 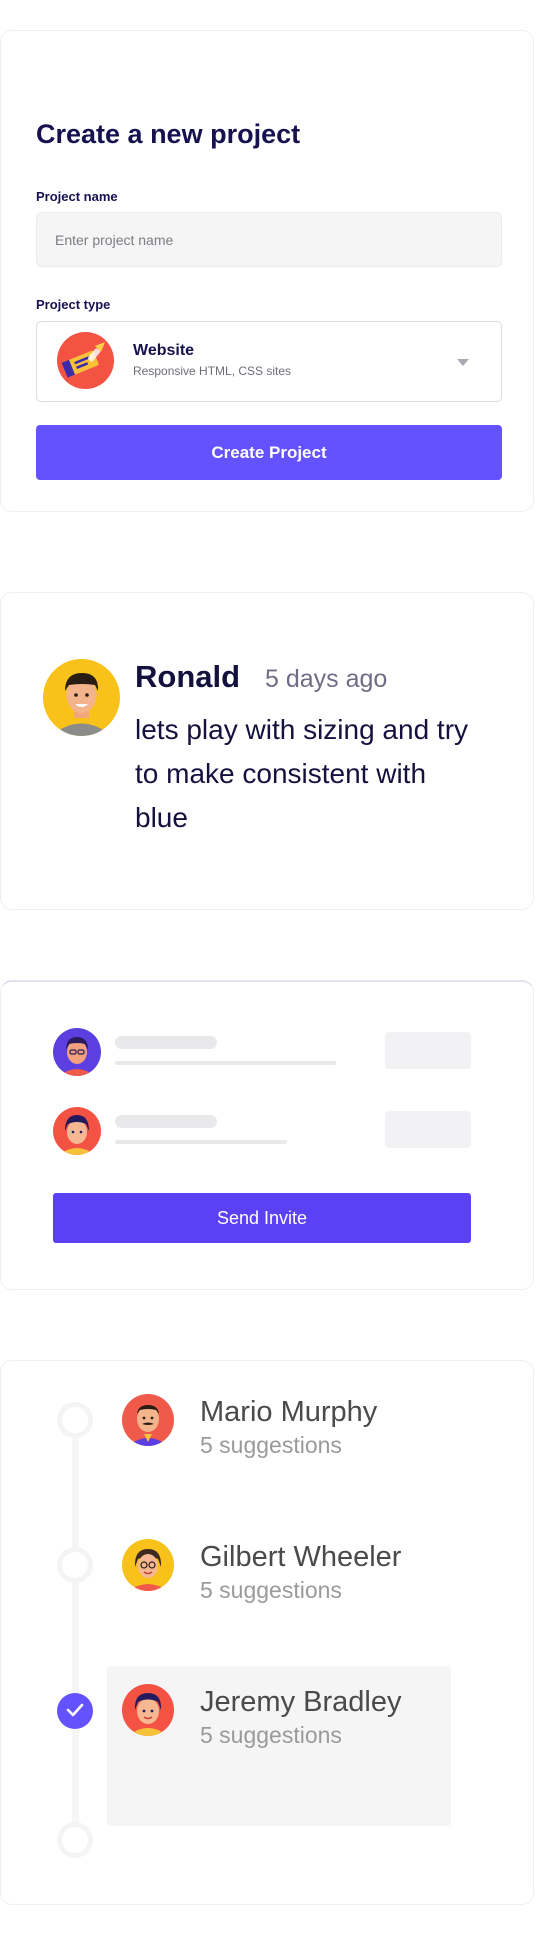 I want to click on project-type-label: Project type, so click(x=73, y=304).